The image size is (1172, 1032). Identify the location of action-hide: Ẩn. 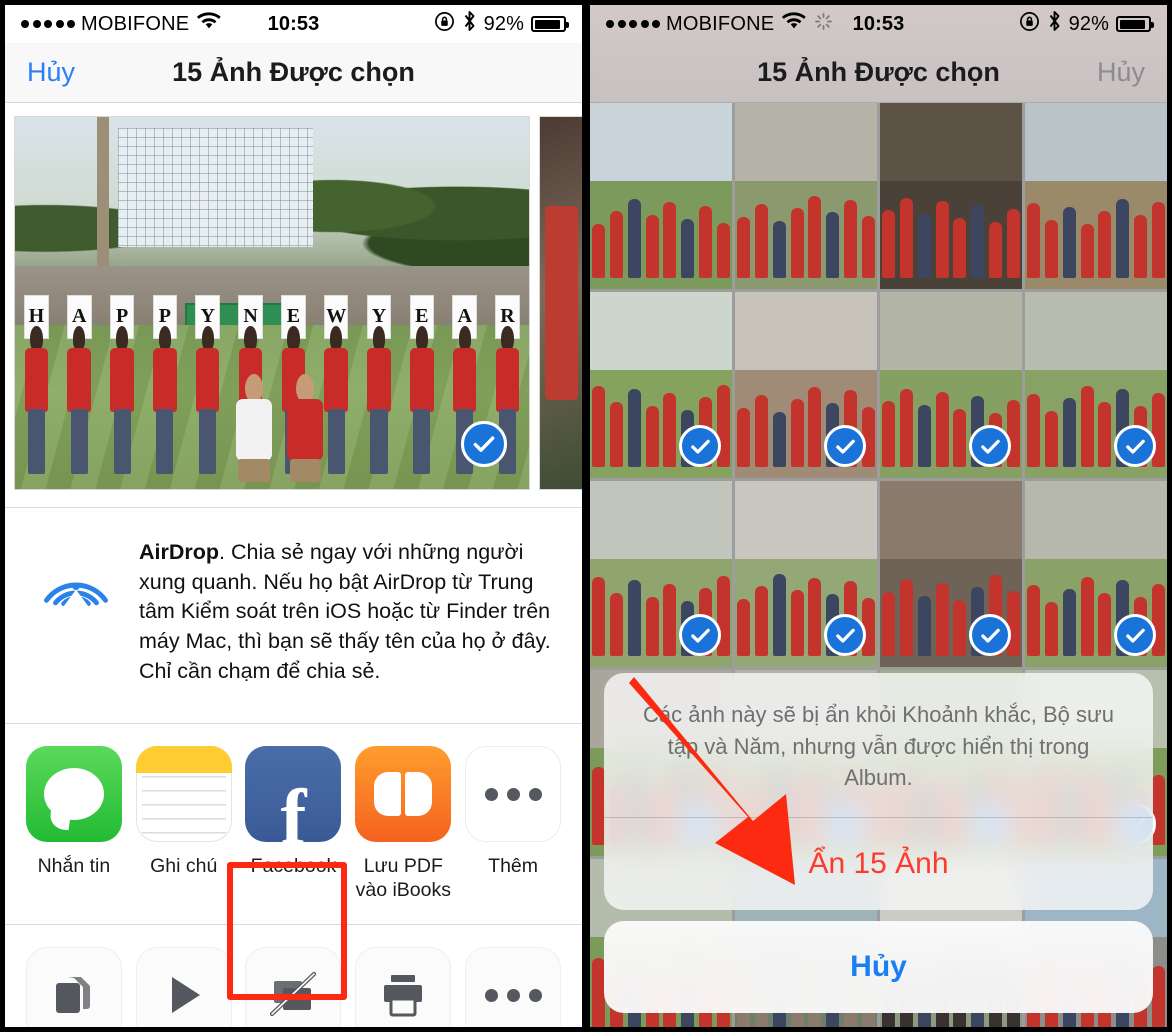
(294, 987).